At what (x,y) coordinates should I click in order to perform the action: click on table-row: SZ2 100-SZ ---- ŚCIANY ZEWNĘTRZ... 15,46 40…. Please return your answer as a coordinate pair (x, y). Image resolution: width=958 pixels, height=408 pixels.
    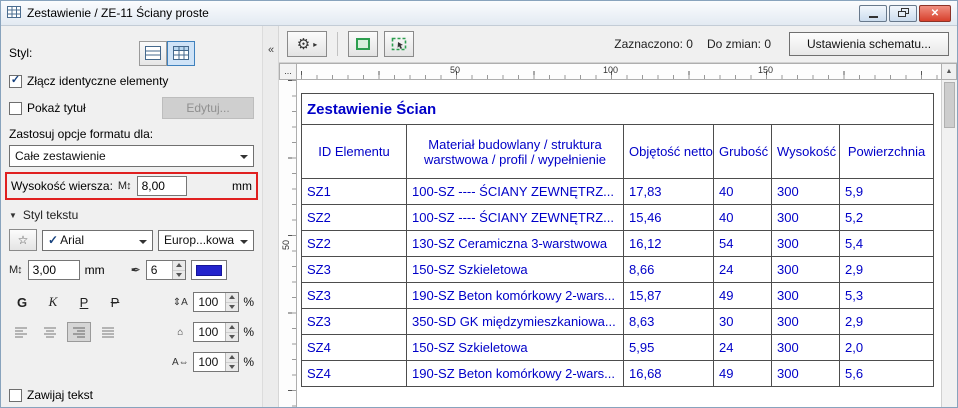
    Looking at the image, I should click on (618, 217).